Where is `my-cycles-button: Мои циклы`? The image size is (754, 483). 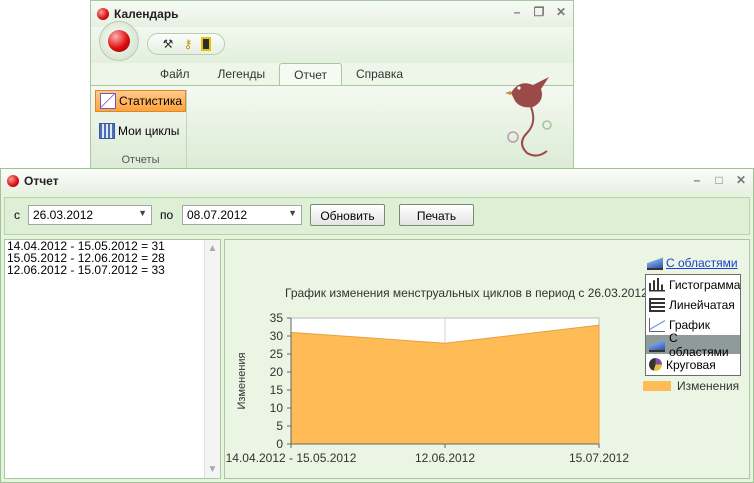
my-cycles-button: Мои циклы is located at coordinates (140, 131).